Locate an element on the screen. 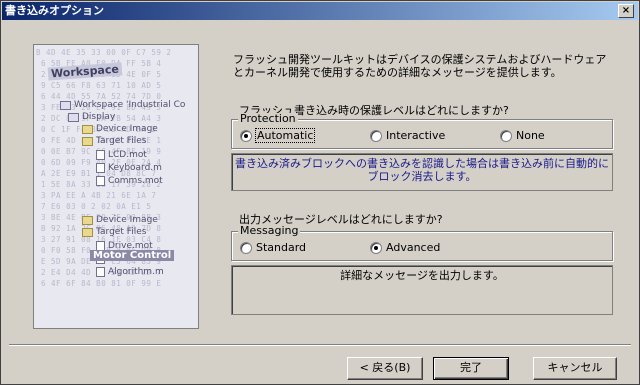 The height and width of the screenshot is (385, 640). tree-item: Workspace 'Industrial Co is located at coordinates (122, 105).